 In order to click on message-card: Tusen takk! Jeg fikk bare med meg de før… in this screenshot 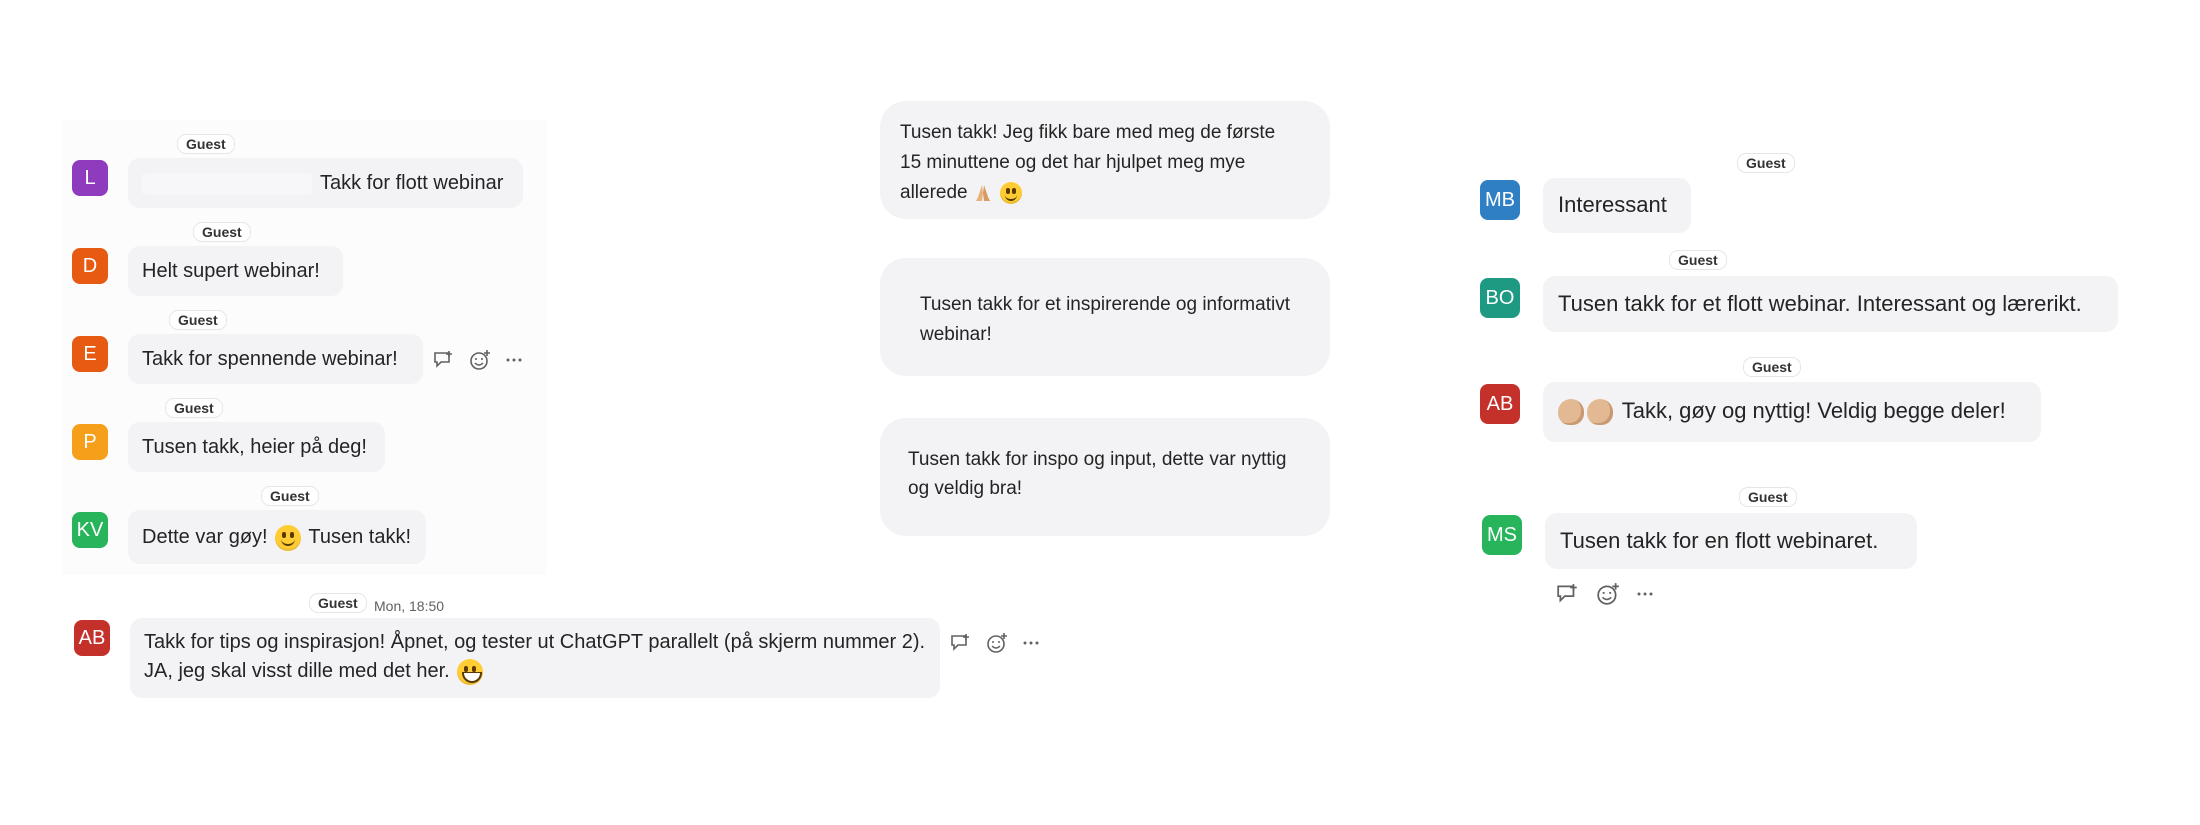, I will do `click(1105, 160)`.